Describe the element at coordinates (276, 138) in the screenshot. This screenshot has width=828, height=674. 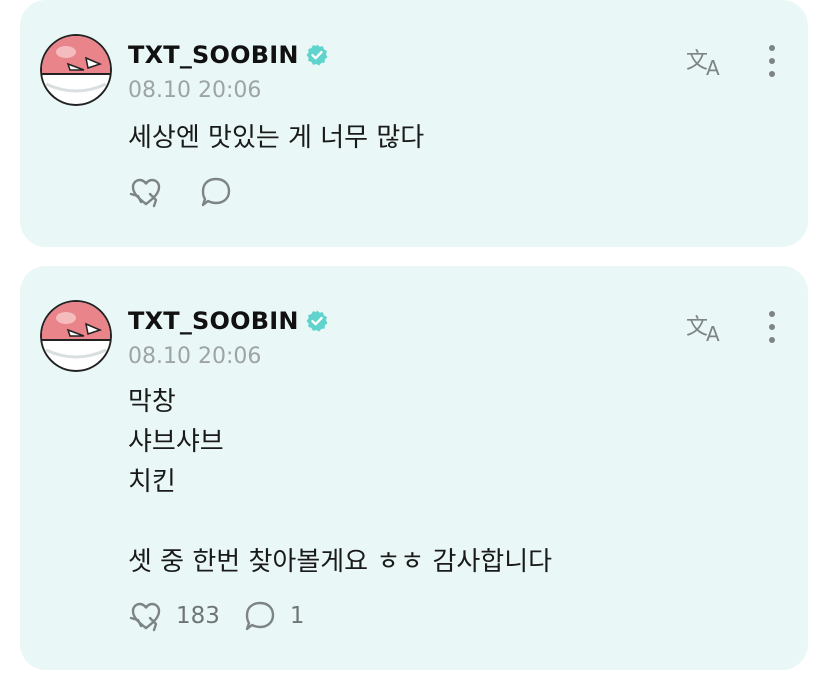
I see `post-text: 세상엔 맛있는 게 너무 많다` at that location.